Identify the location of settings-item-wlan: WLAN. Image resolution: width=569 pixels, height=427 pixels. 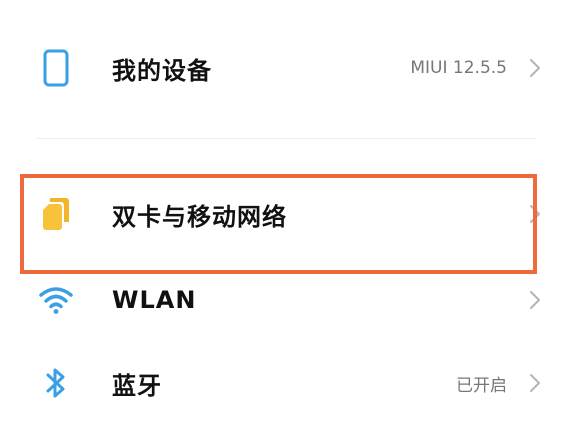
(284, 300).